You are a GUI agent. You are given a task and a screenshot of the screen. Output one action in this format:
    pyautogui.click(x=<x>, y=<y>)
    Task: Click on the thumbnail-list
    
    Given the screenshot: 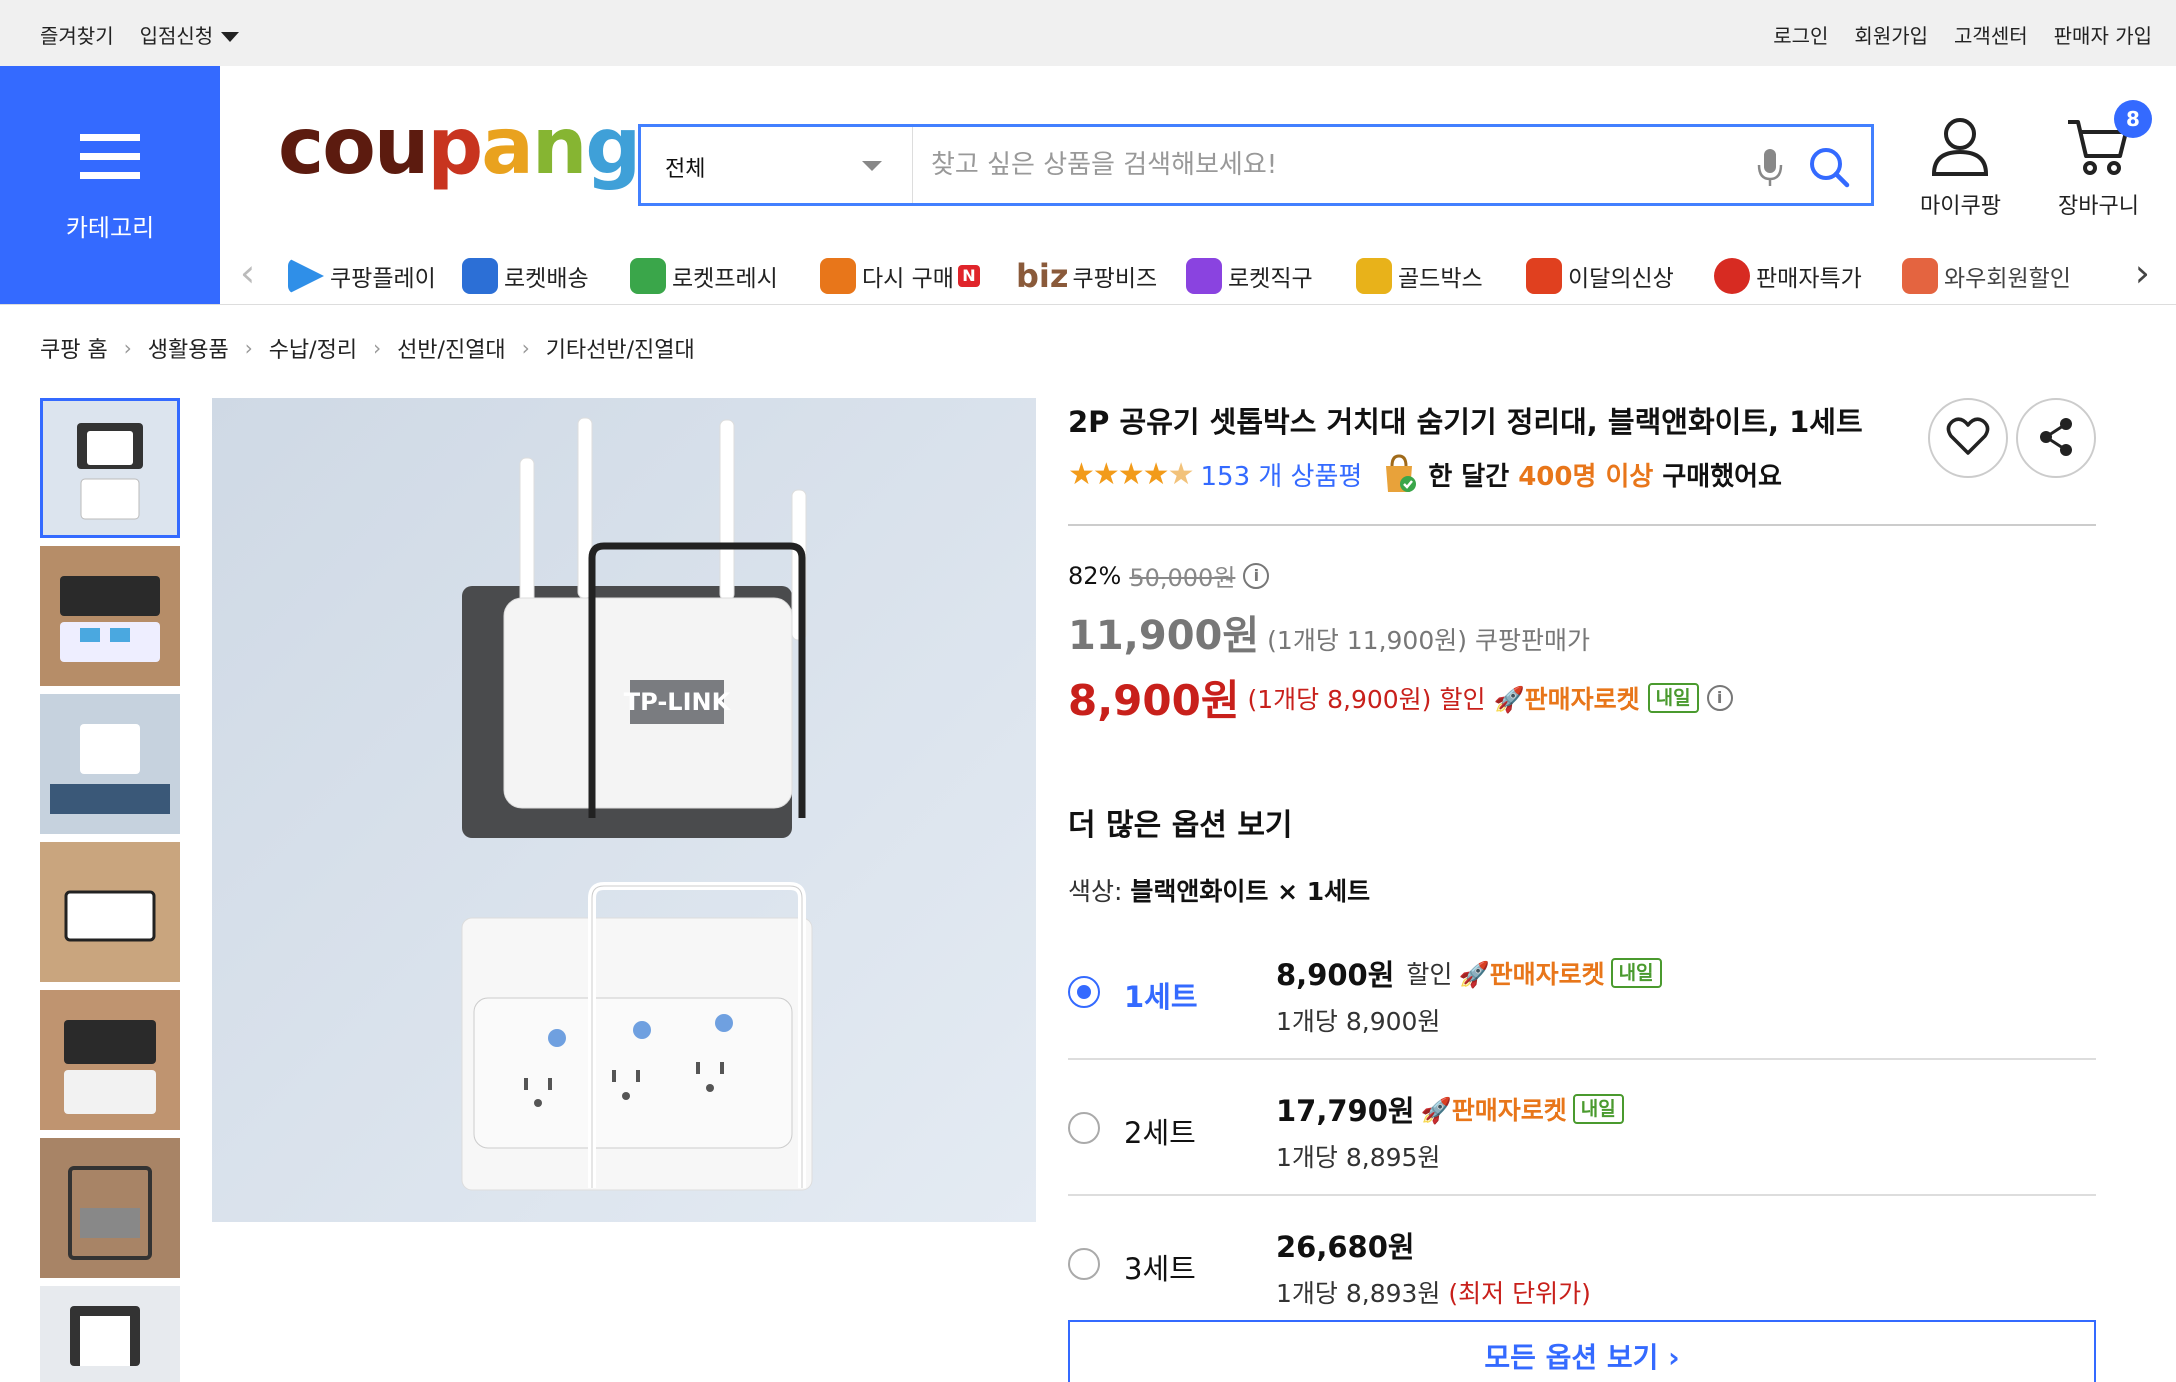 What is the action you would take?
    pyautogui.click(x=110, y=890)
    